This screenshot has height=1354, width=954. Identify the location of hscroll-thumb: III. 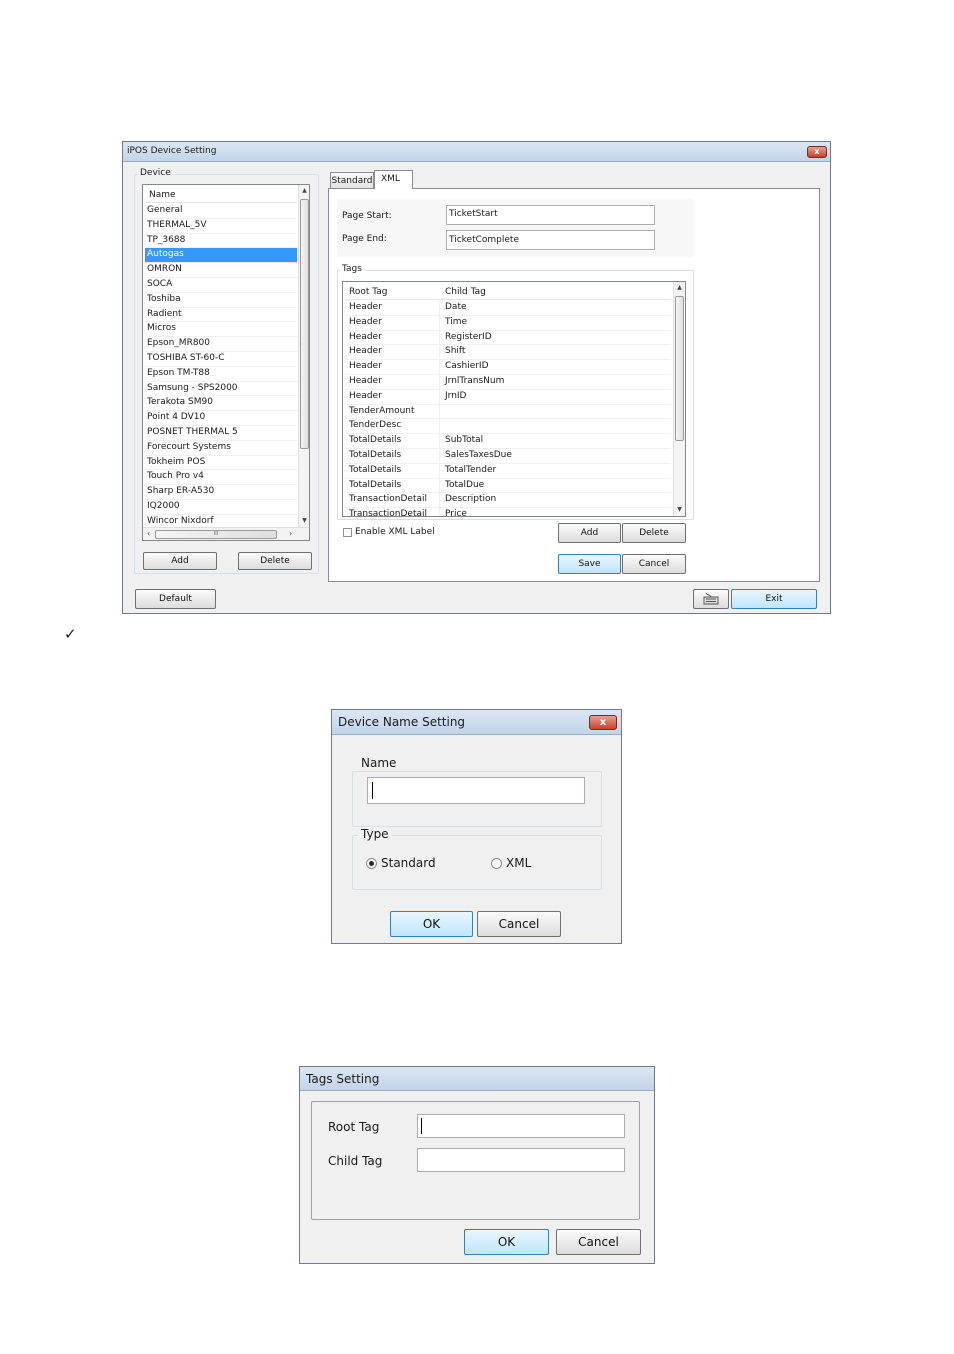
(216, 534).